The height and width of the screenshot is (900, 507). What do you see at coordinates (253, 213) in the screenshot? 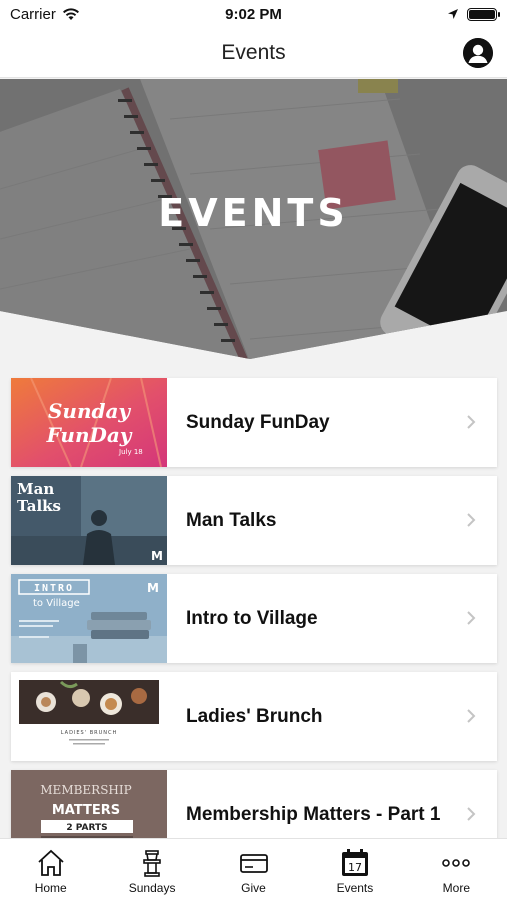
I see `hero-title: EVENTS` at bounding box center [253, 213].